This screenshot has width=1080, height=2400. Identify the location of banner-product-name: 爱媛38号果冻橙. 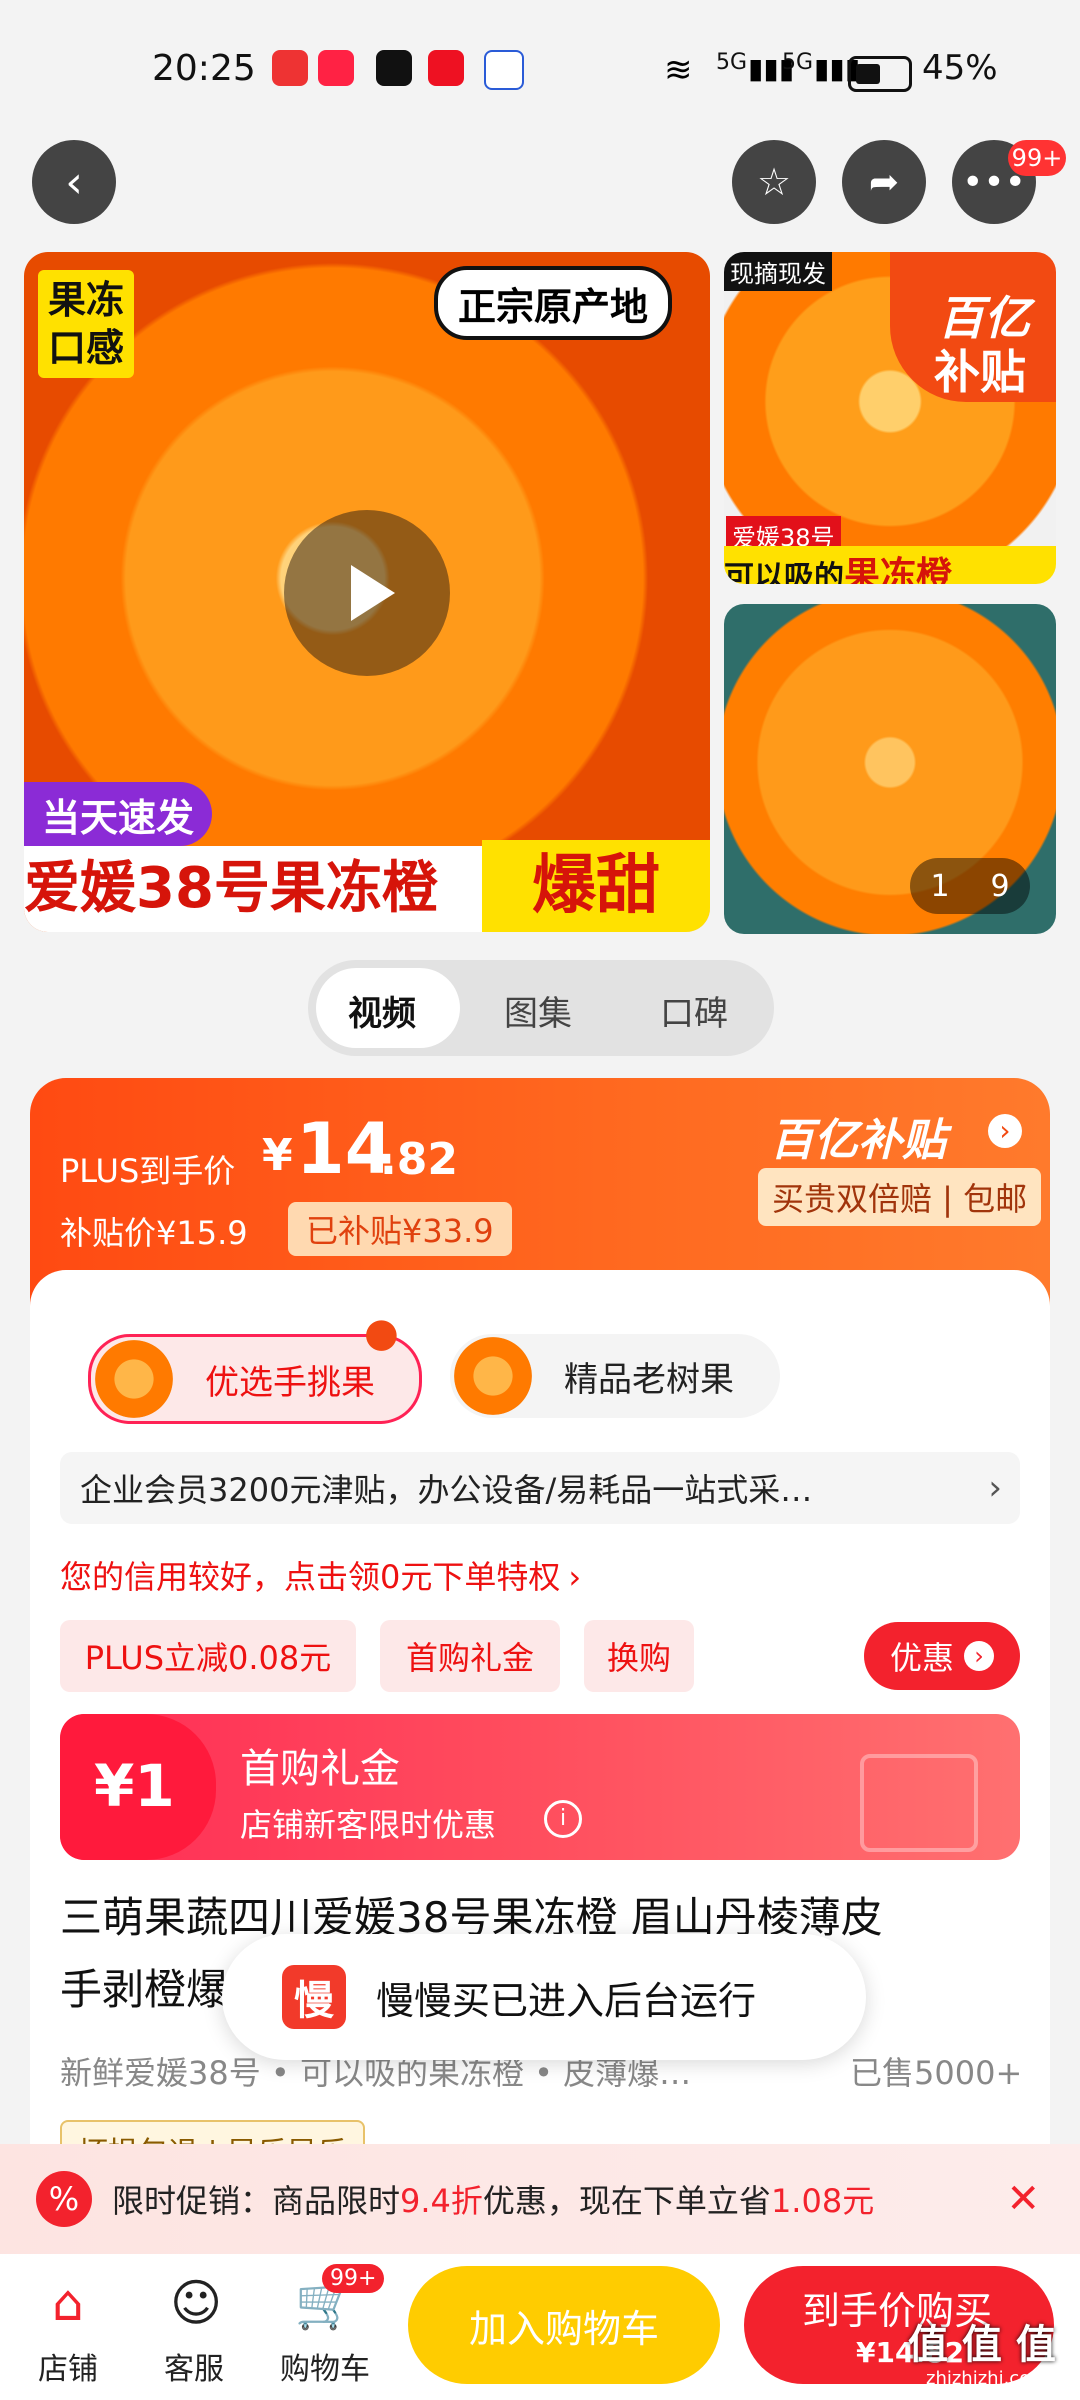
(231, 888).